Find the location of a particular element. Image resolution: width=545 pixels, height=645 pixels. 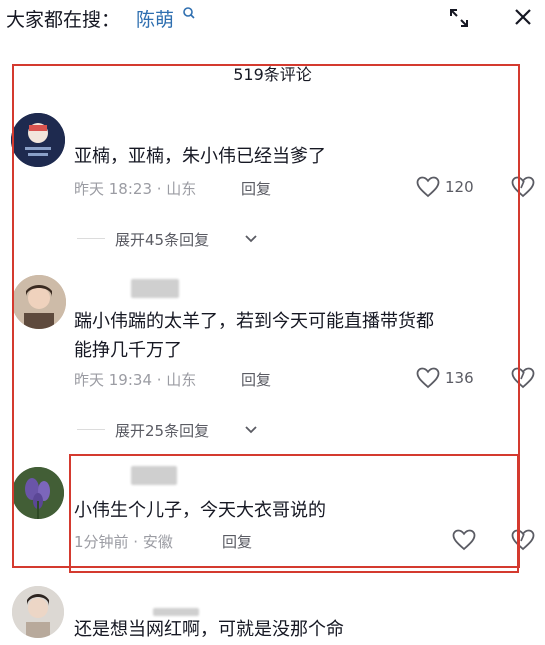

close-icon is located at coordinates (523, 17).